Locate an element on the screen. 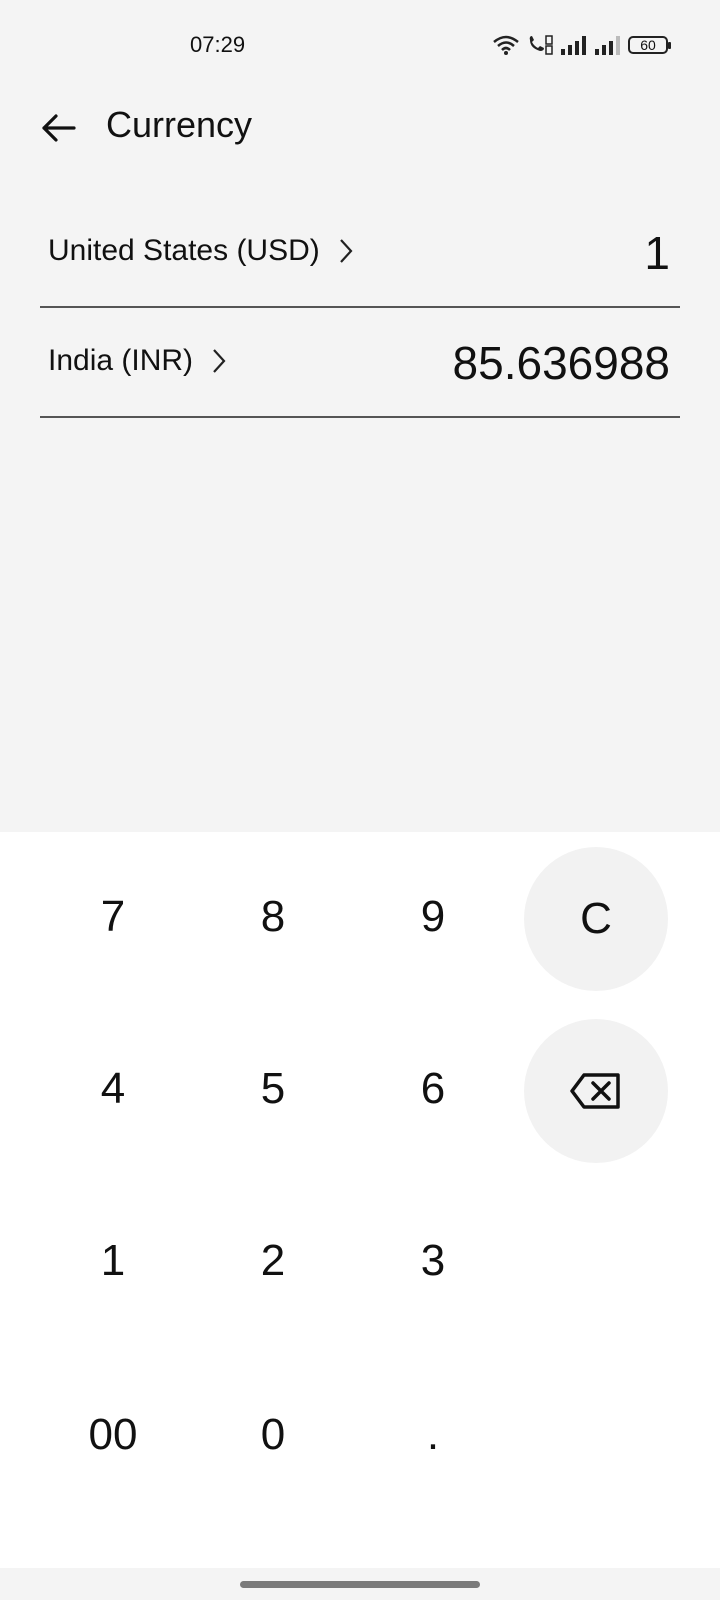 This screenshot has height=1600, width=720. key-5: 5 is located at coordinates (273, 1089).